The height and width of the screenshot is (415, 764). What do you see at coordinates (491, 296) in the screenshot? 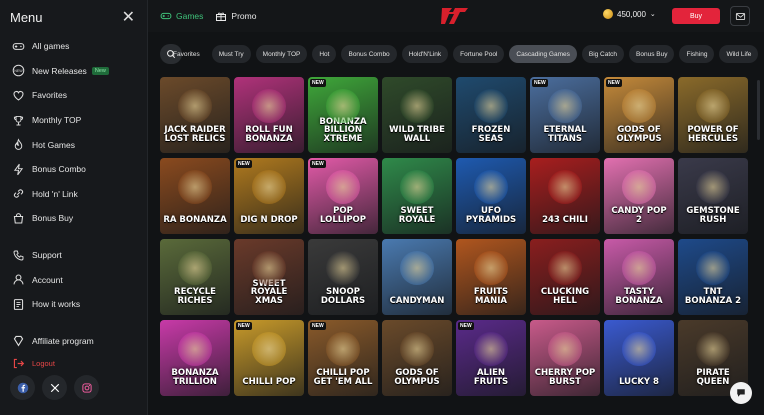
I see `game-title: Fruits Mania` at bounding box center [491, 296].